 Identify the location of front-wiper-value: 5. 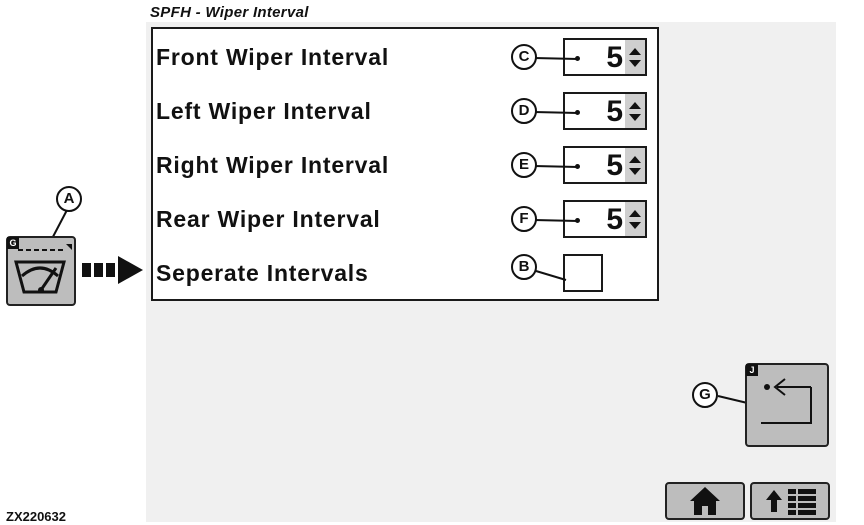
(614, 57).